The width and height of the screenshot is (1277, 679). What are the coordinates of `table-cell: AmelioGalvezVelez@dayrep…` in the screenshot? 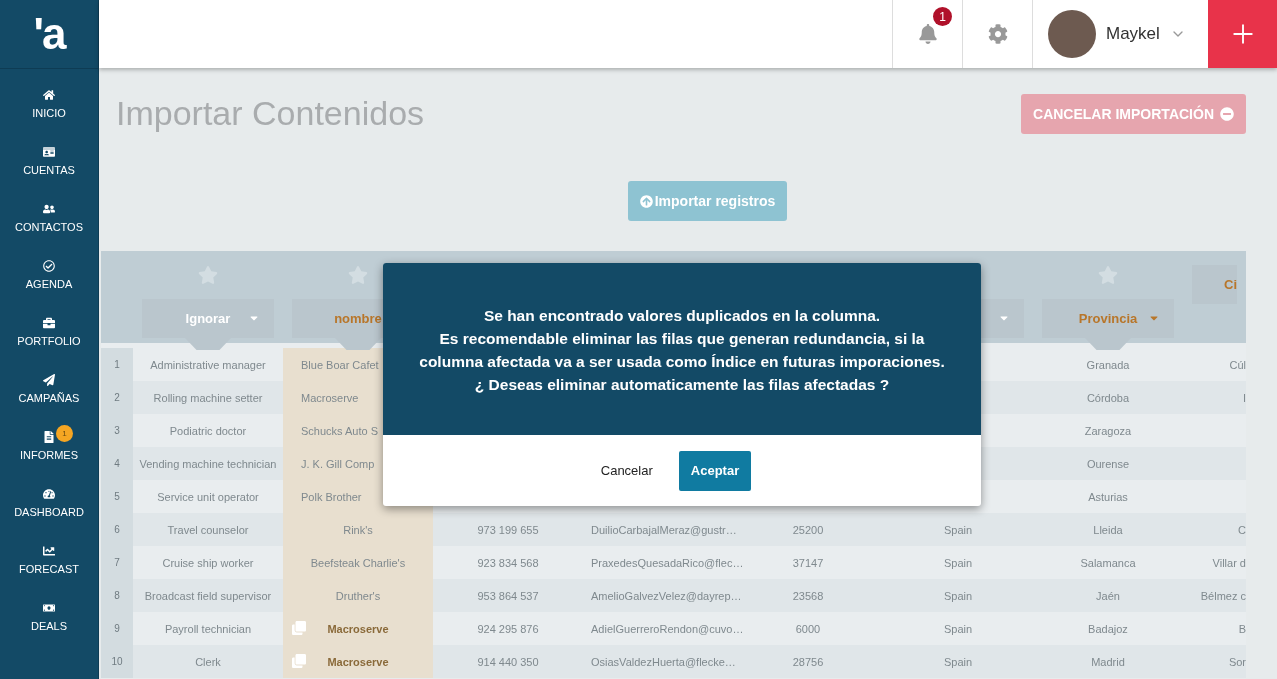 It's located at (666, 595).